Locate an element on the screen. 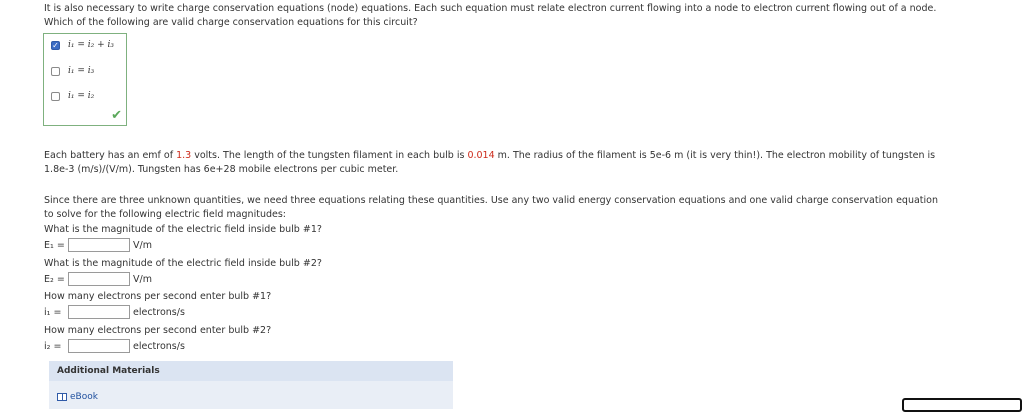 The image size is (1024, 412). variable-label: E₂ = is located at coordinates (54, 279).